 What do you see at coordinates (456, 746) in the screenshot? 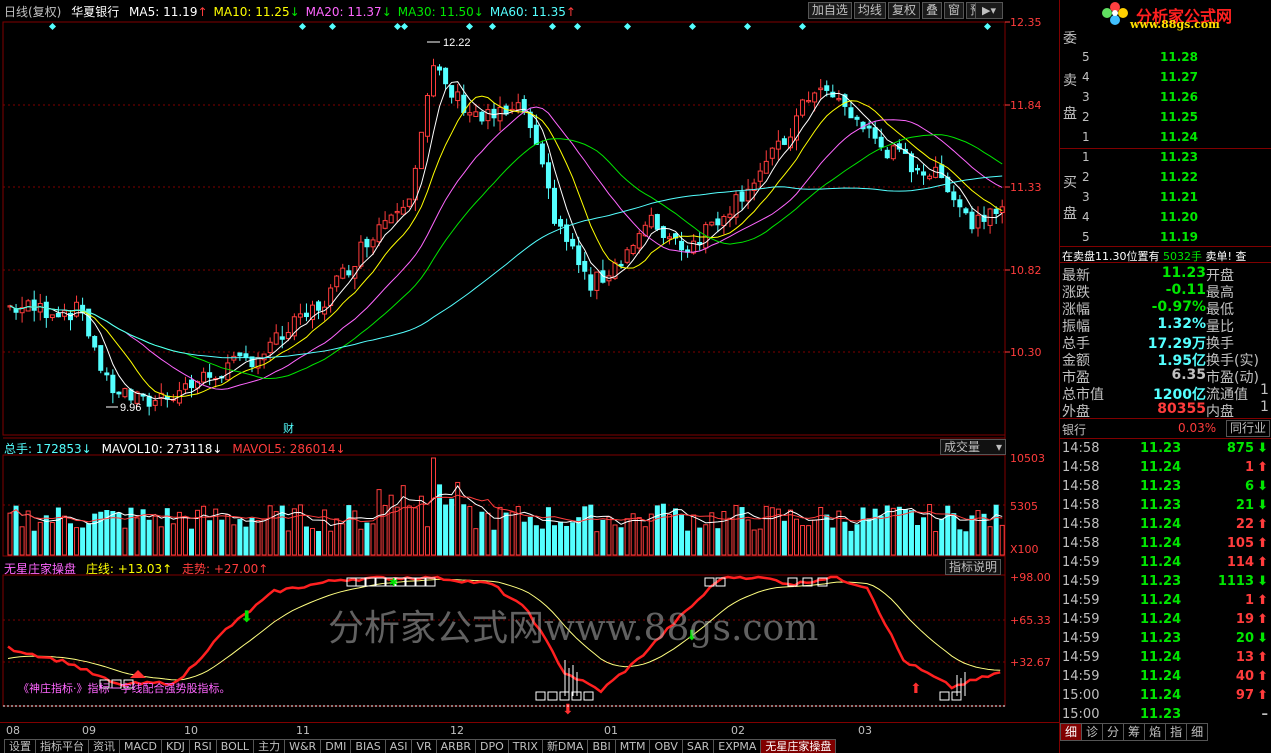
I see `indicator-tab: ARBR` at bounding box center [456, 746].